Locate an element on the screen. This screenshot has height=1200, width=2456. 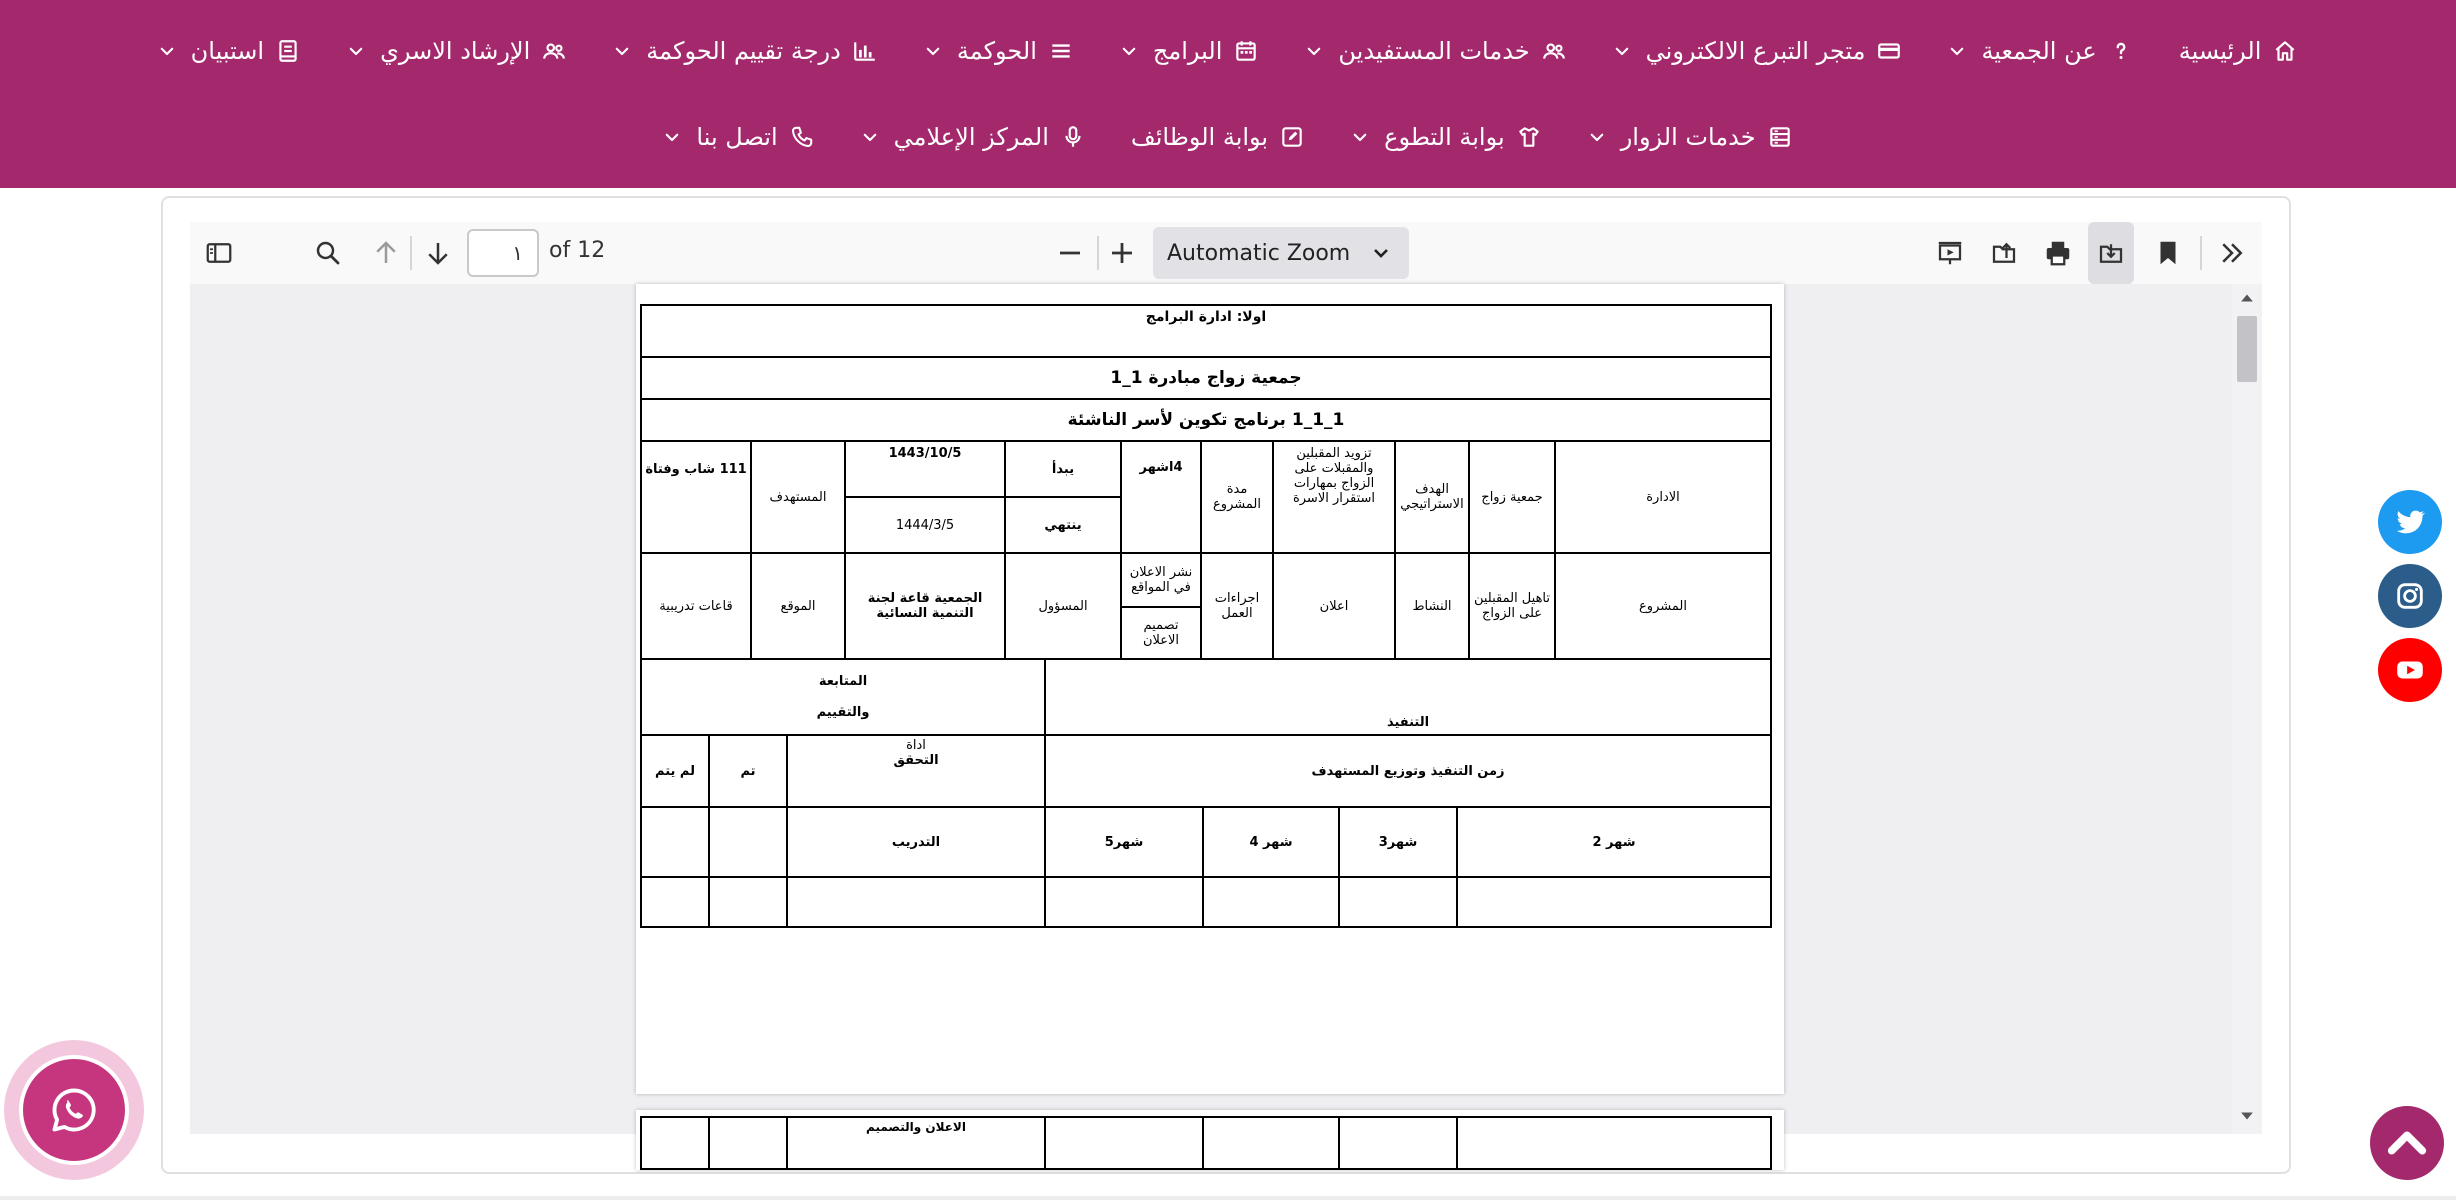
cell-page2-fragment: الاعلان والتصميم is located at coordinates (916, 1143).